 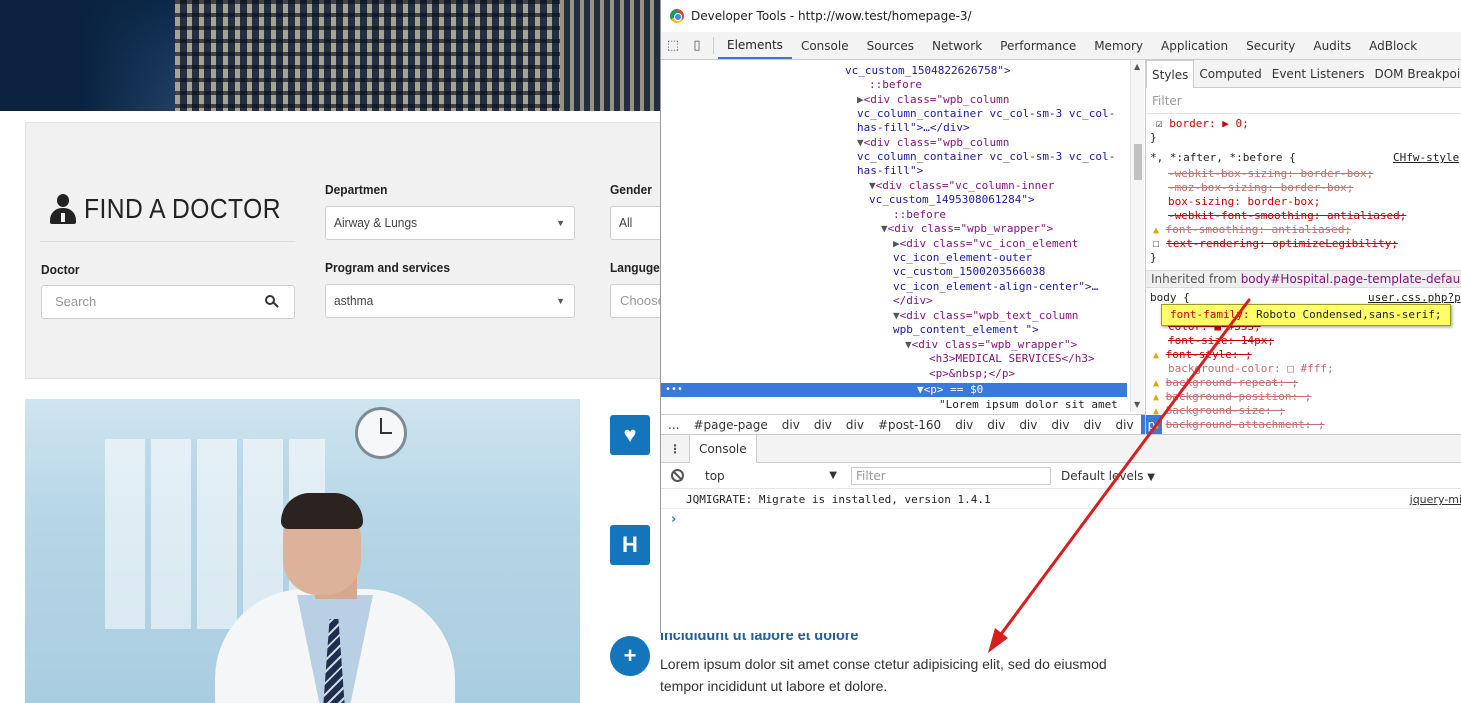 I want to click on clear-console-icon, so click(x=677, y=475).